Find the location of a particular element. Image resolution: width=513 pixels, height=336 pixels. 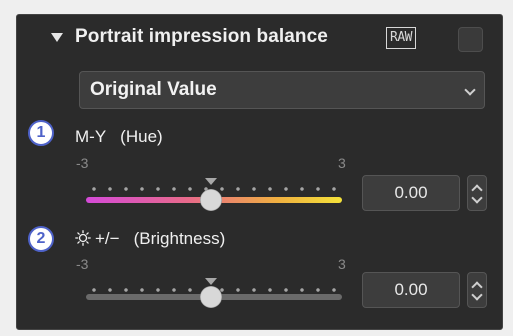

preset-dropdown-value: Original Value is located at coordinates (153, 89).